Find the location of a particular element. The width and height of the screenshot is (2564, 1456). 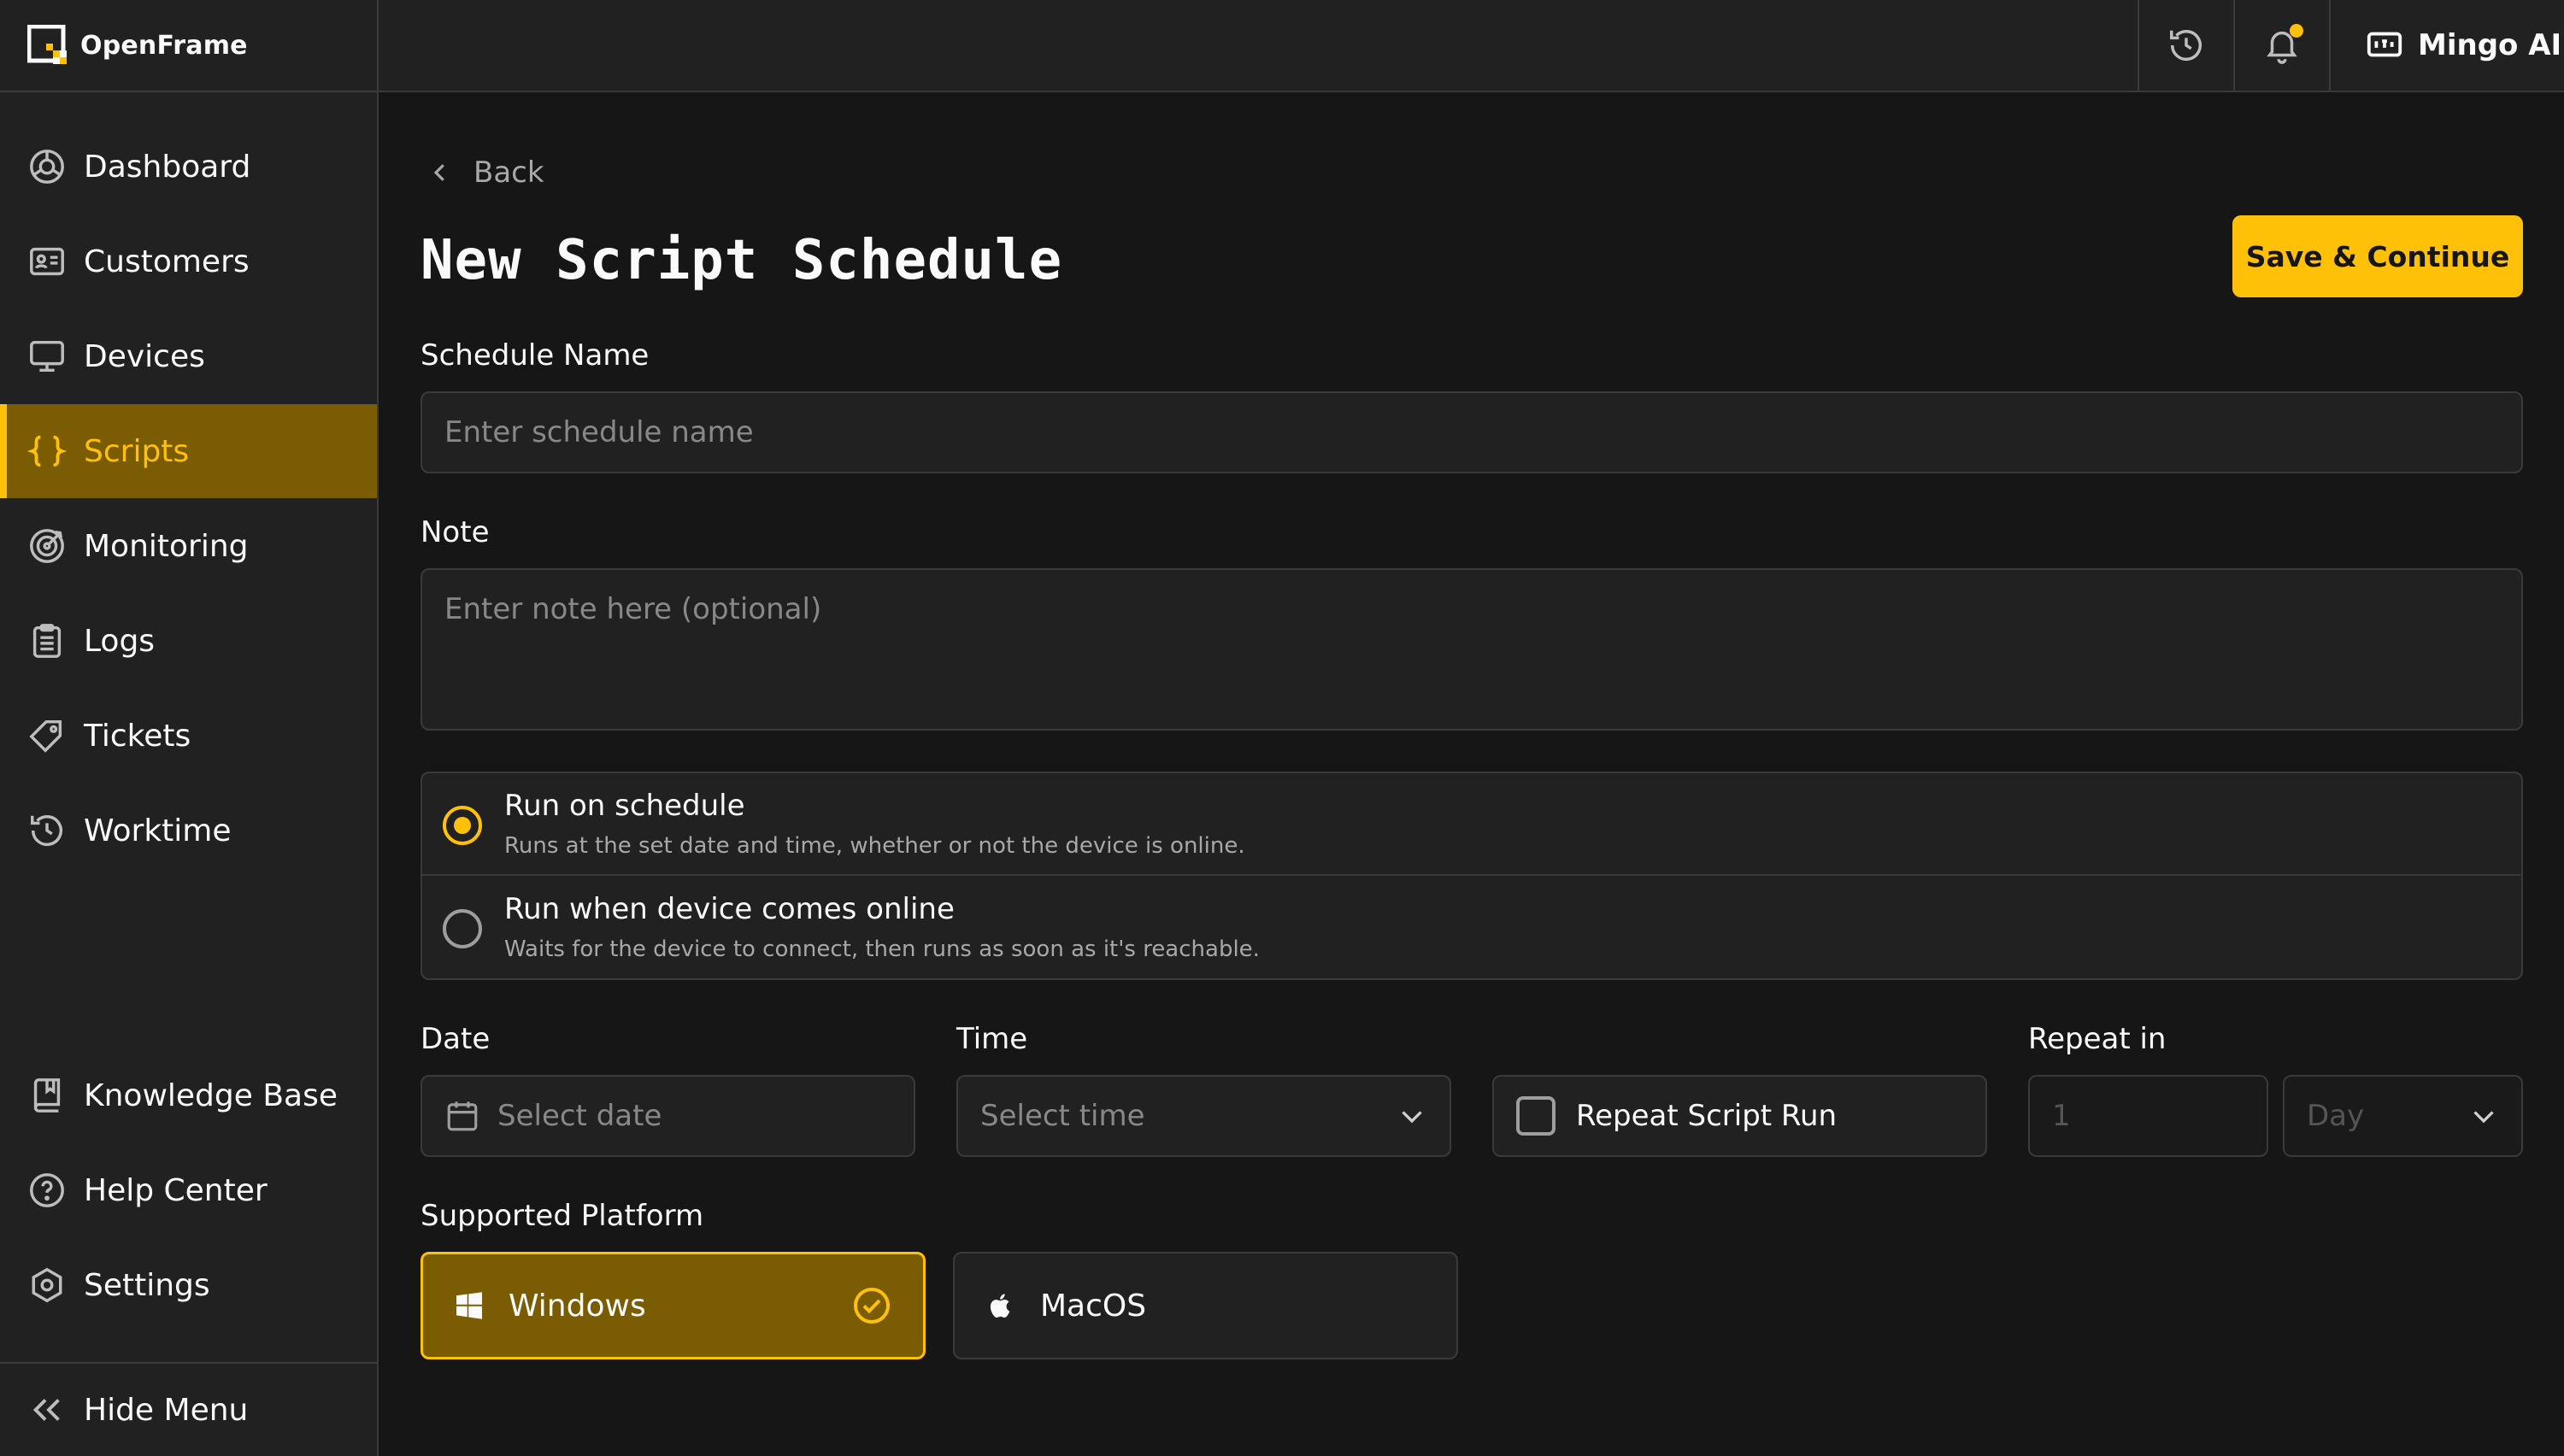

target-icon is located at coordinates (47, 546).